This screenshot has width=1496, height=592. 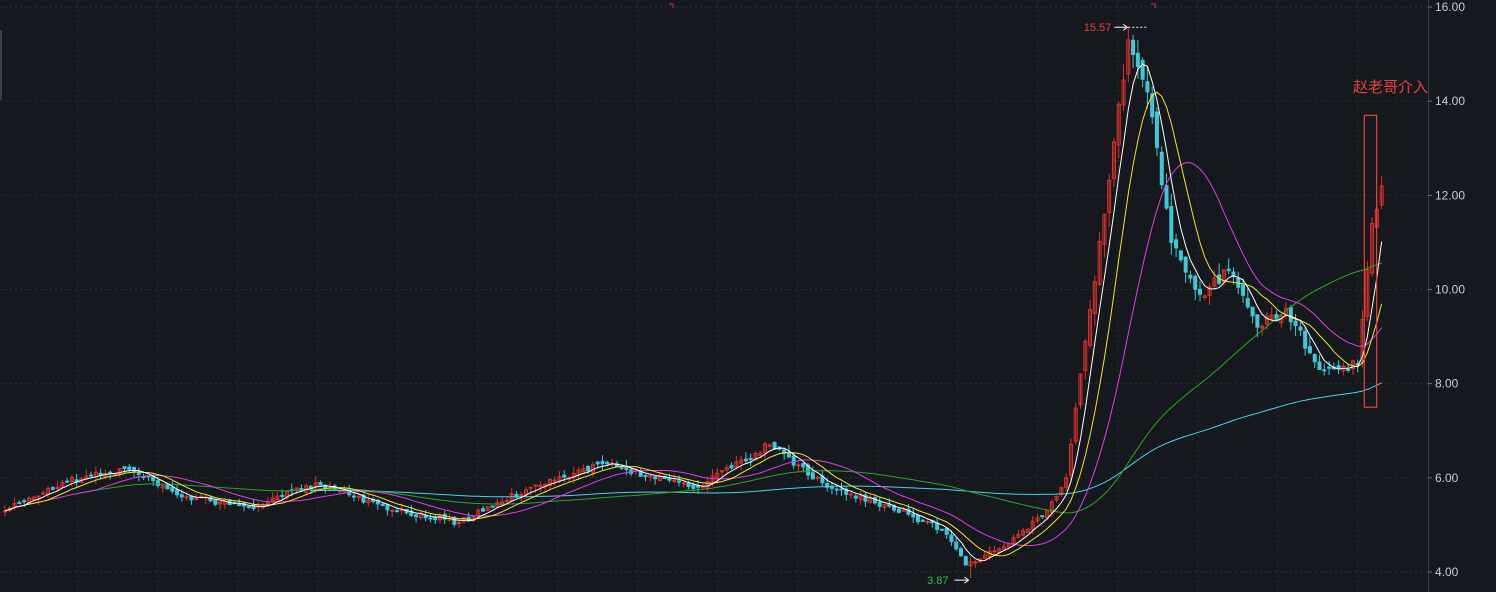 What do you see at coordinates (1450, 195) in the screenshot?
I see `y-tick-label: 12.00` at bounding box center [1450, 195].